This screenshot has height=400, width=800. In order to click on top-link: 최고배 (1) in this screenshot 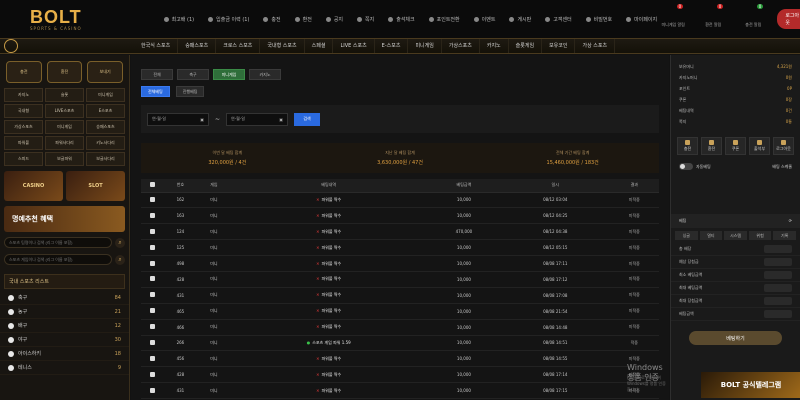, I will do `click(178, 19)`.